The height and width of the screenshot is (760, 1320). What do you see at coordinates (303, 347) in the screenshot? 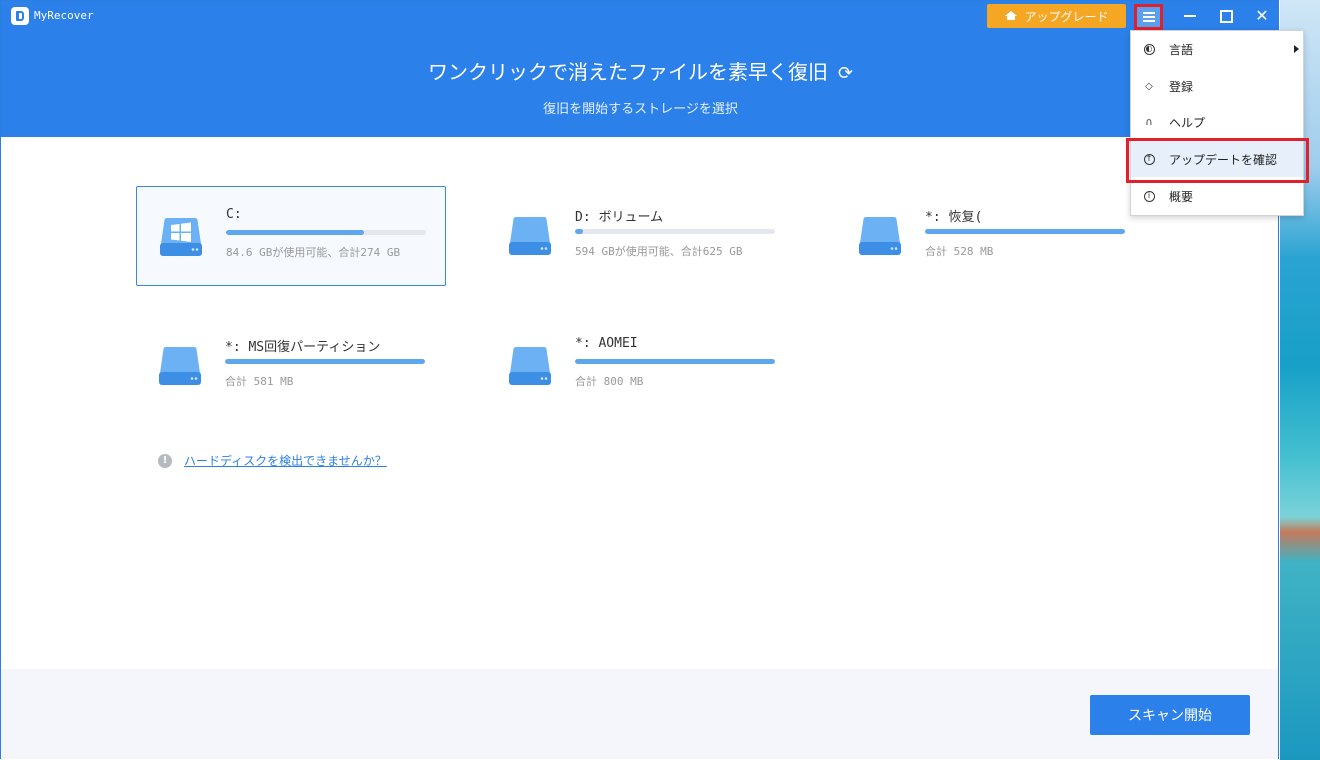
I see `drive-name: *: MS回復パーティション` at bounding box center [303, 347].